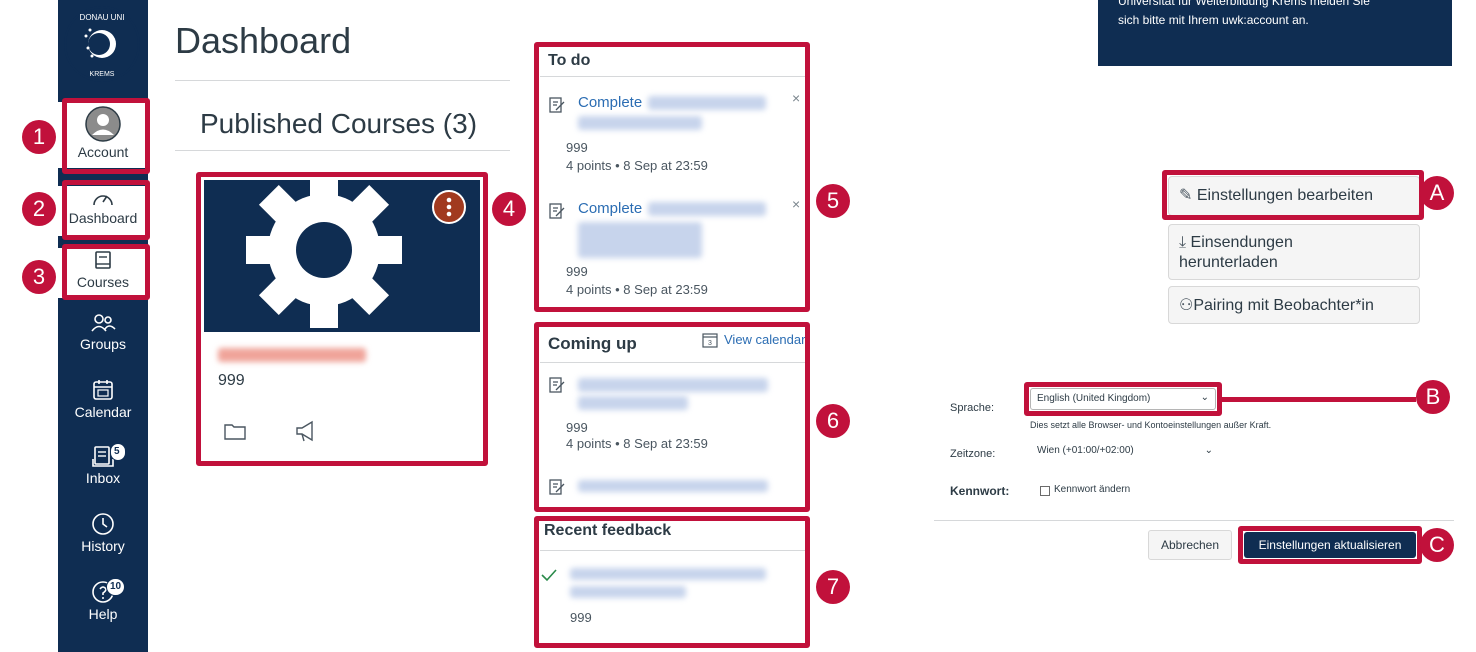 The width and height of the screenshot is (1476, 652). I want to click on annotation-box-B, so click(1123, 399).